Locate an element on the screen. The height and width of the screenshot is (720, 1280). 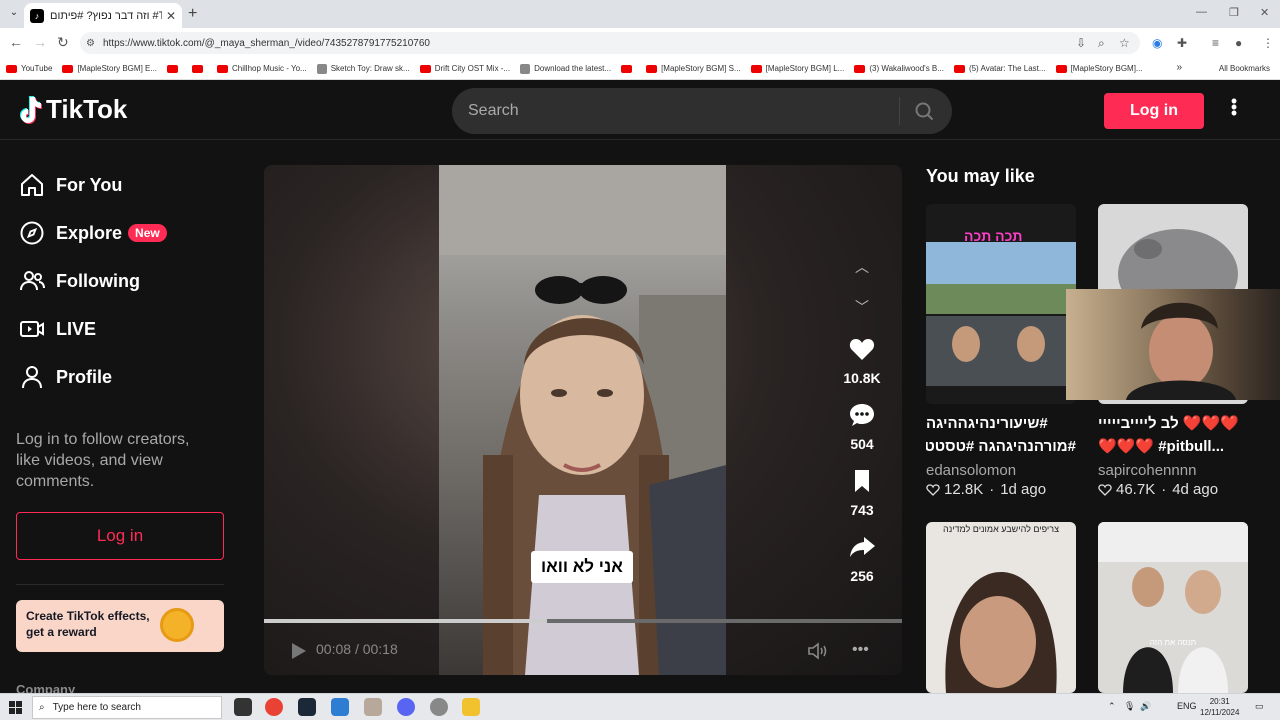
notifications-icon: ▭ is located at coordinates (1259, 706).